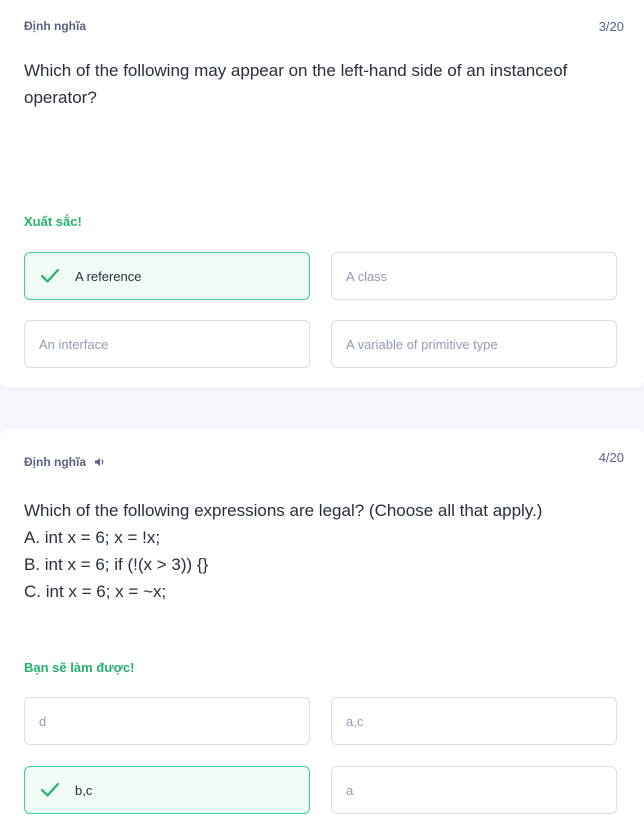 Image resolution: width=644 pixels, height=829 pixels. What do you see at coordinates (100, 462) in the screenshot?
I see `speaker-icon` at bounding box center [100, 462].